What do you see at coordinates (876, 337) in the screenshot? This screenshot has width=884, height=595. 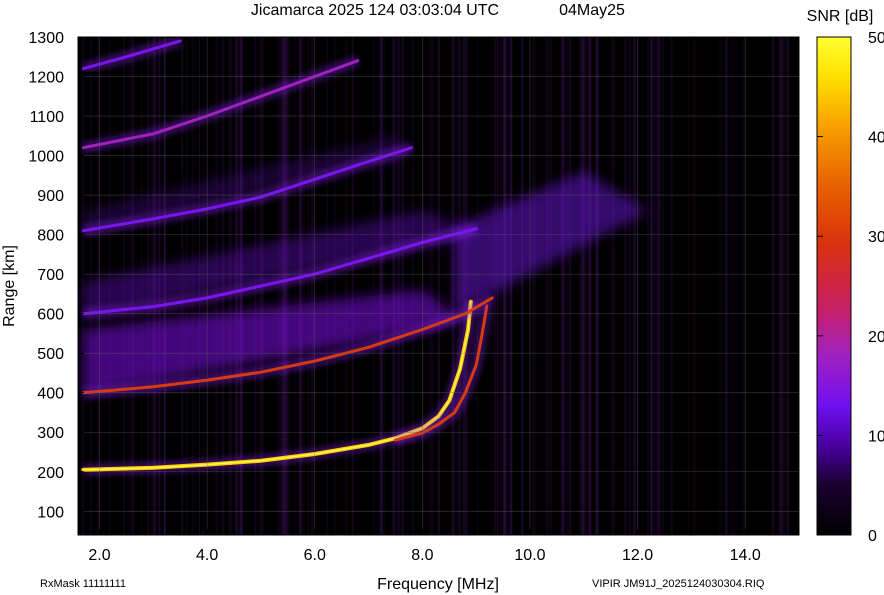 I see `colorbar-tick-label: 20` at bounding box center [876, 337].